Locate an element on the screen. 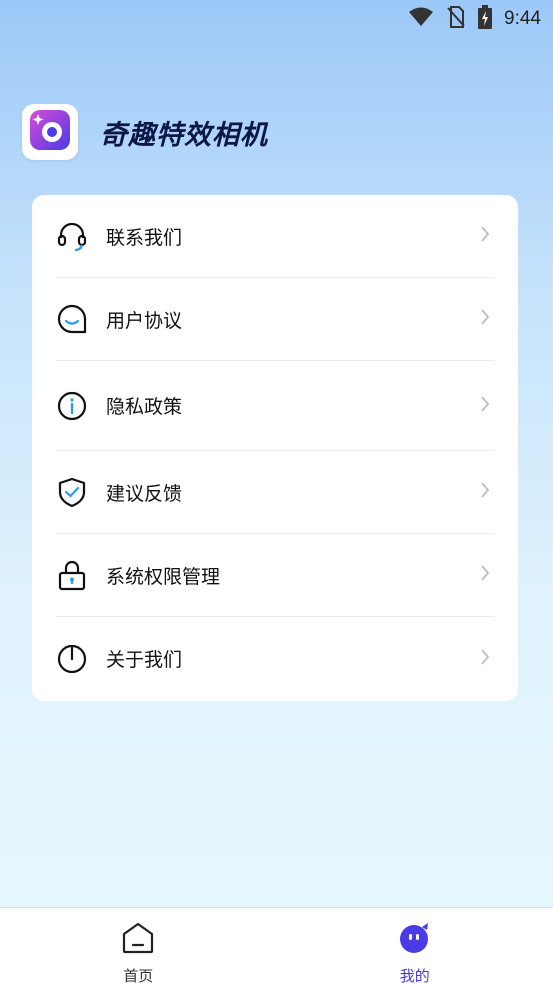 This screenshot has height=983, width=553. app-title: 奇趣特效相机 is located at coordinates (184, 135).